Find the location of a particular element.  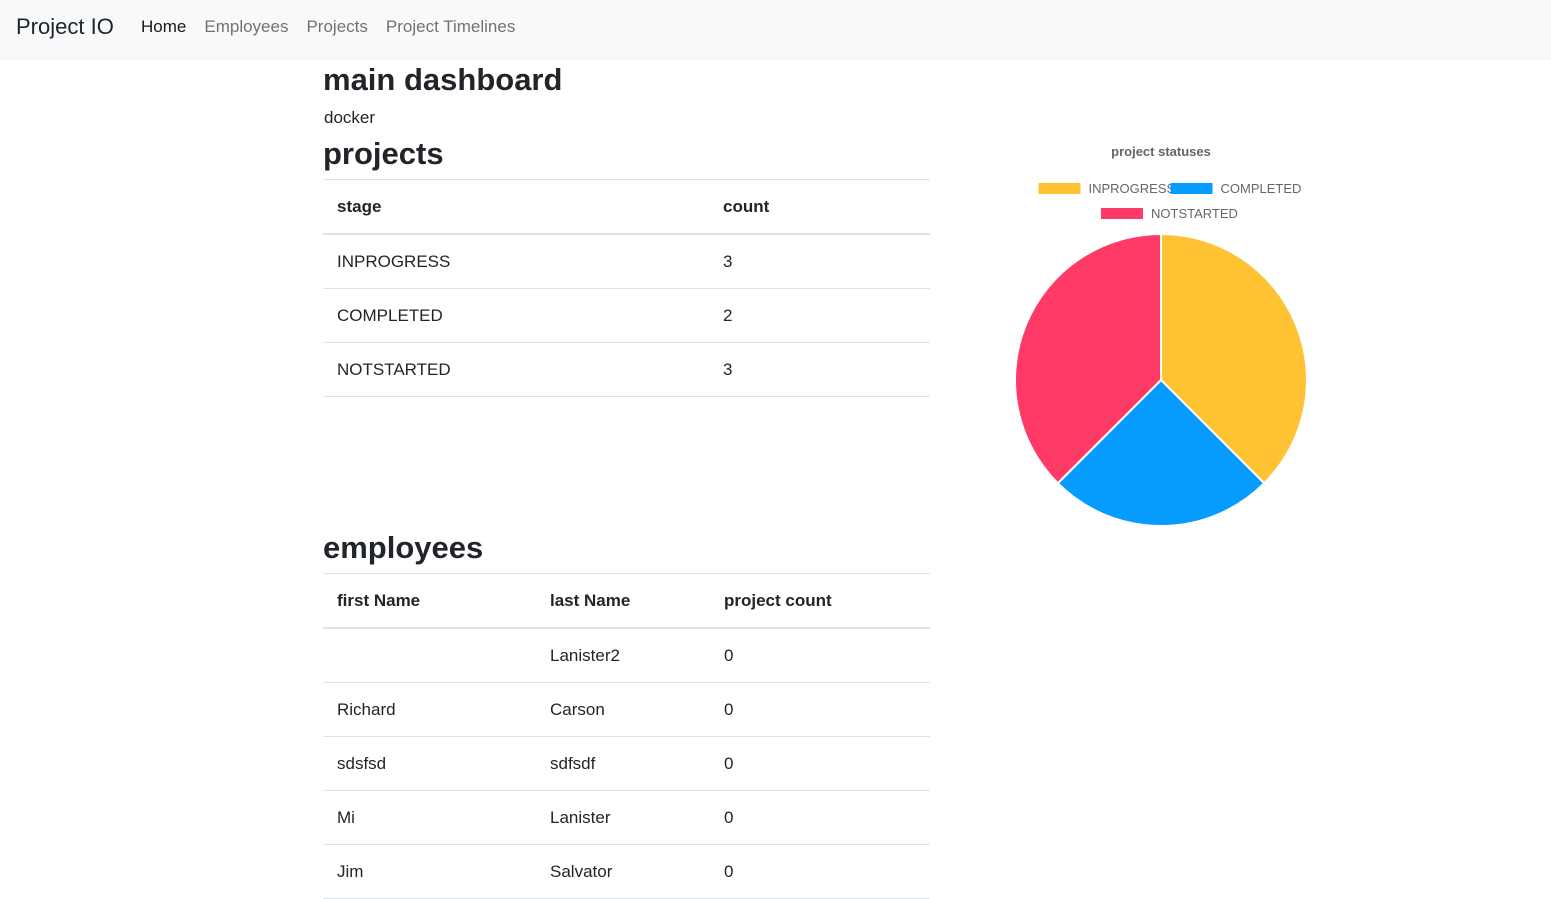

table-row: NOTSTARTED 3 is located at coordinates (626, 369).